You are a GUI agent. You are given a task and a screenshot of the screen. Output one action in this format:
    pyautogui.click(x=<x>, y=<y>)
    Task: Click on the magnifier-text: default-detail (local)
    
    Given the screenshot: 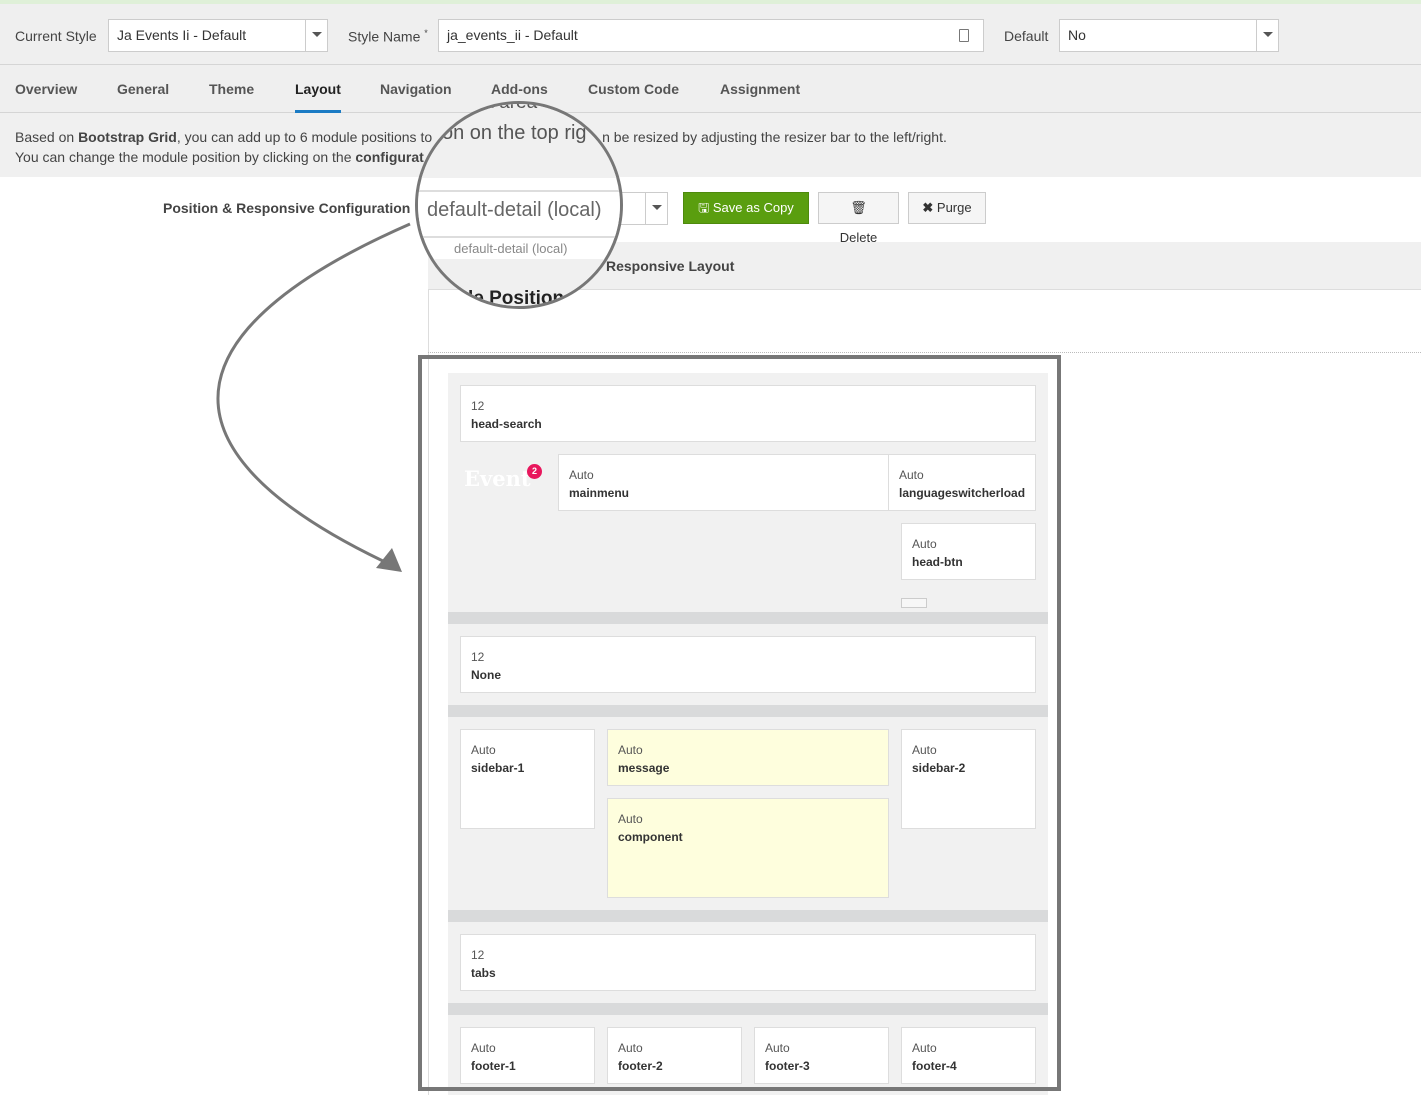 What is the action you would take?
    pyautogui.click(x=511, y=248)
    